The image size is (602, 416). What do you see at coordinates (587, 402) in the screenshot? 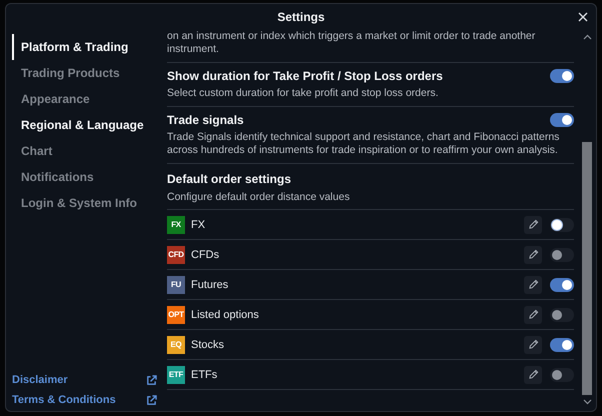
I see `scroll-down-icon` at bounding box center [587, 402].